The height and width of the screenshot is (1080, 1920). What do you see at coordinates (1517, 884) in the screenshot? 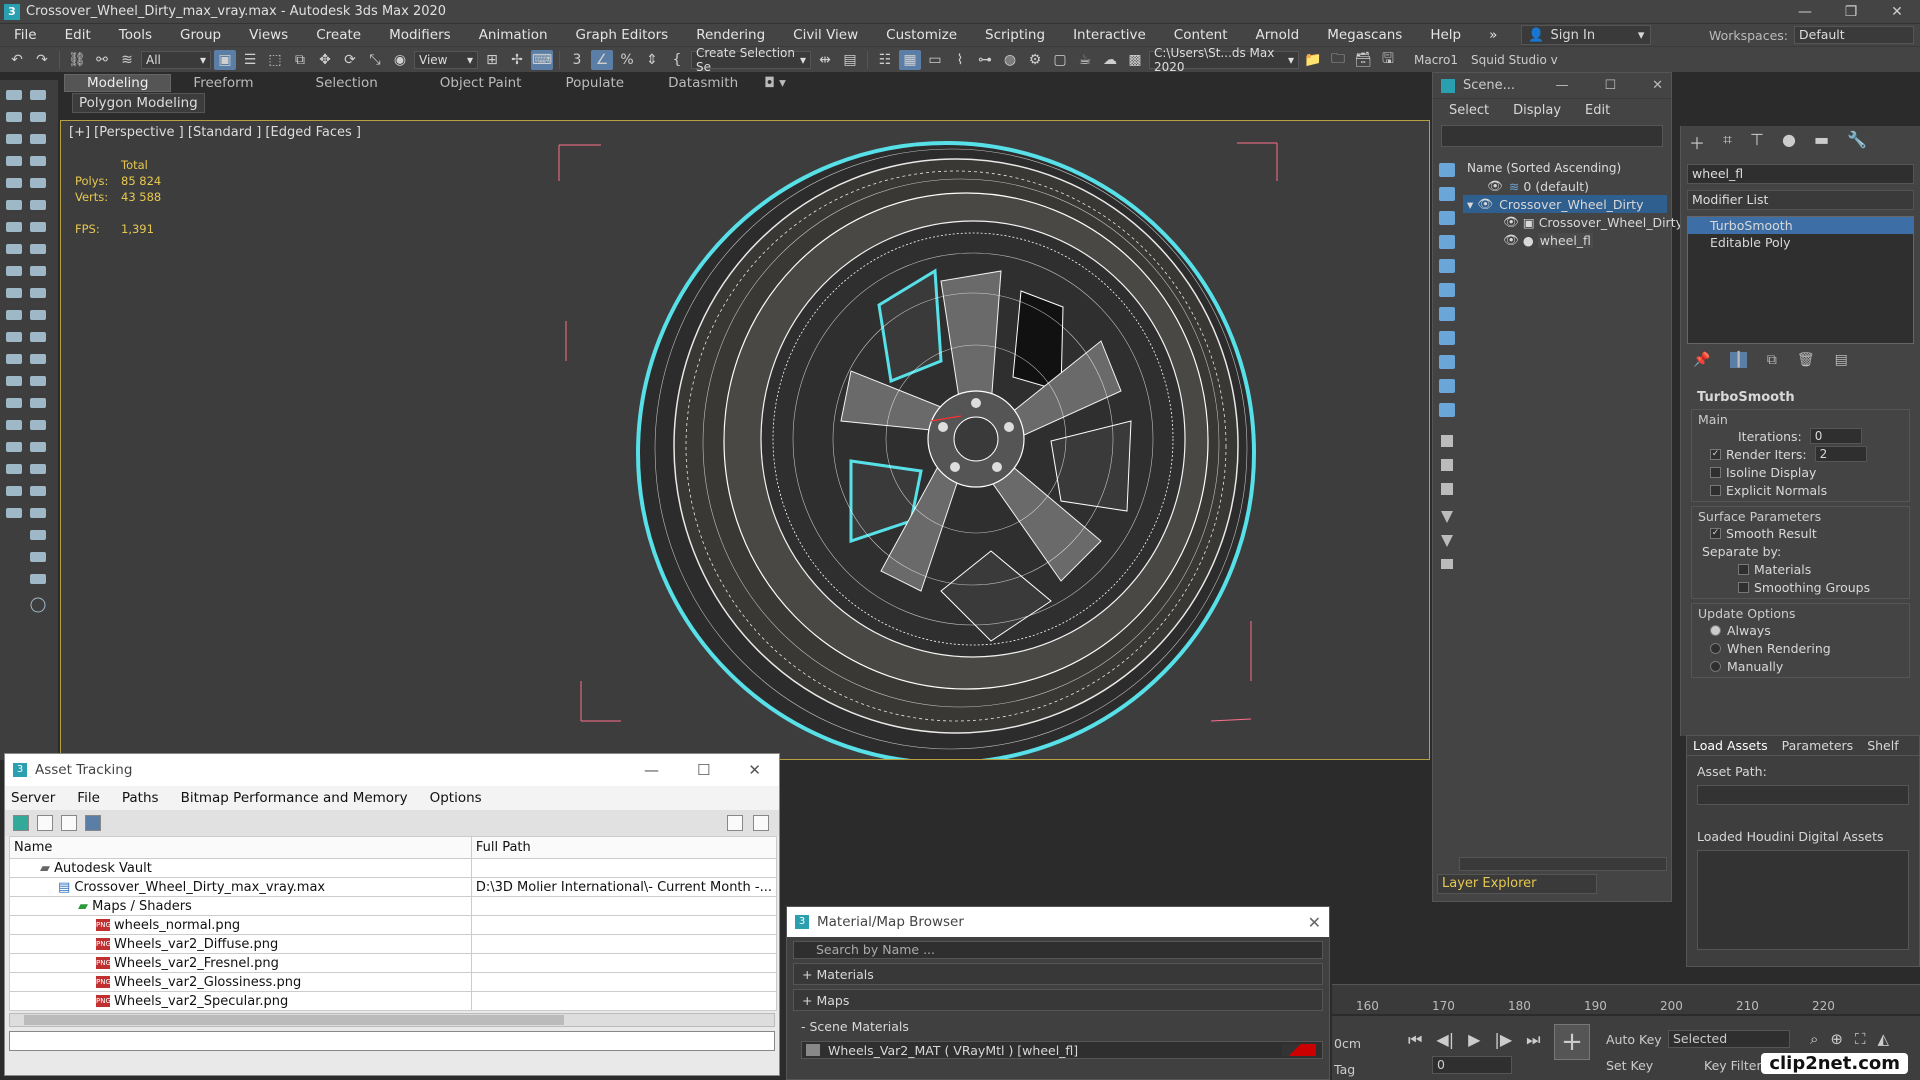
I see `layer-explorer-select: Layer Explorer` at bounding box center [1517, 884].